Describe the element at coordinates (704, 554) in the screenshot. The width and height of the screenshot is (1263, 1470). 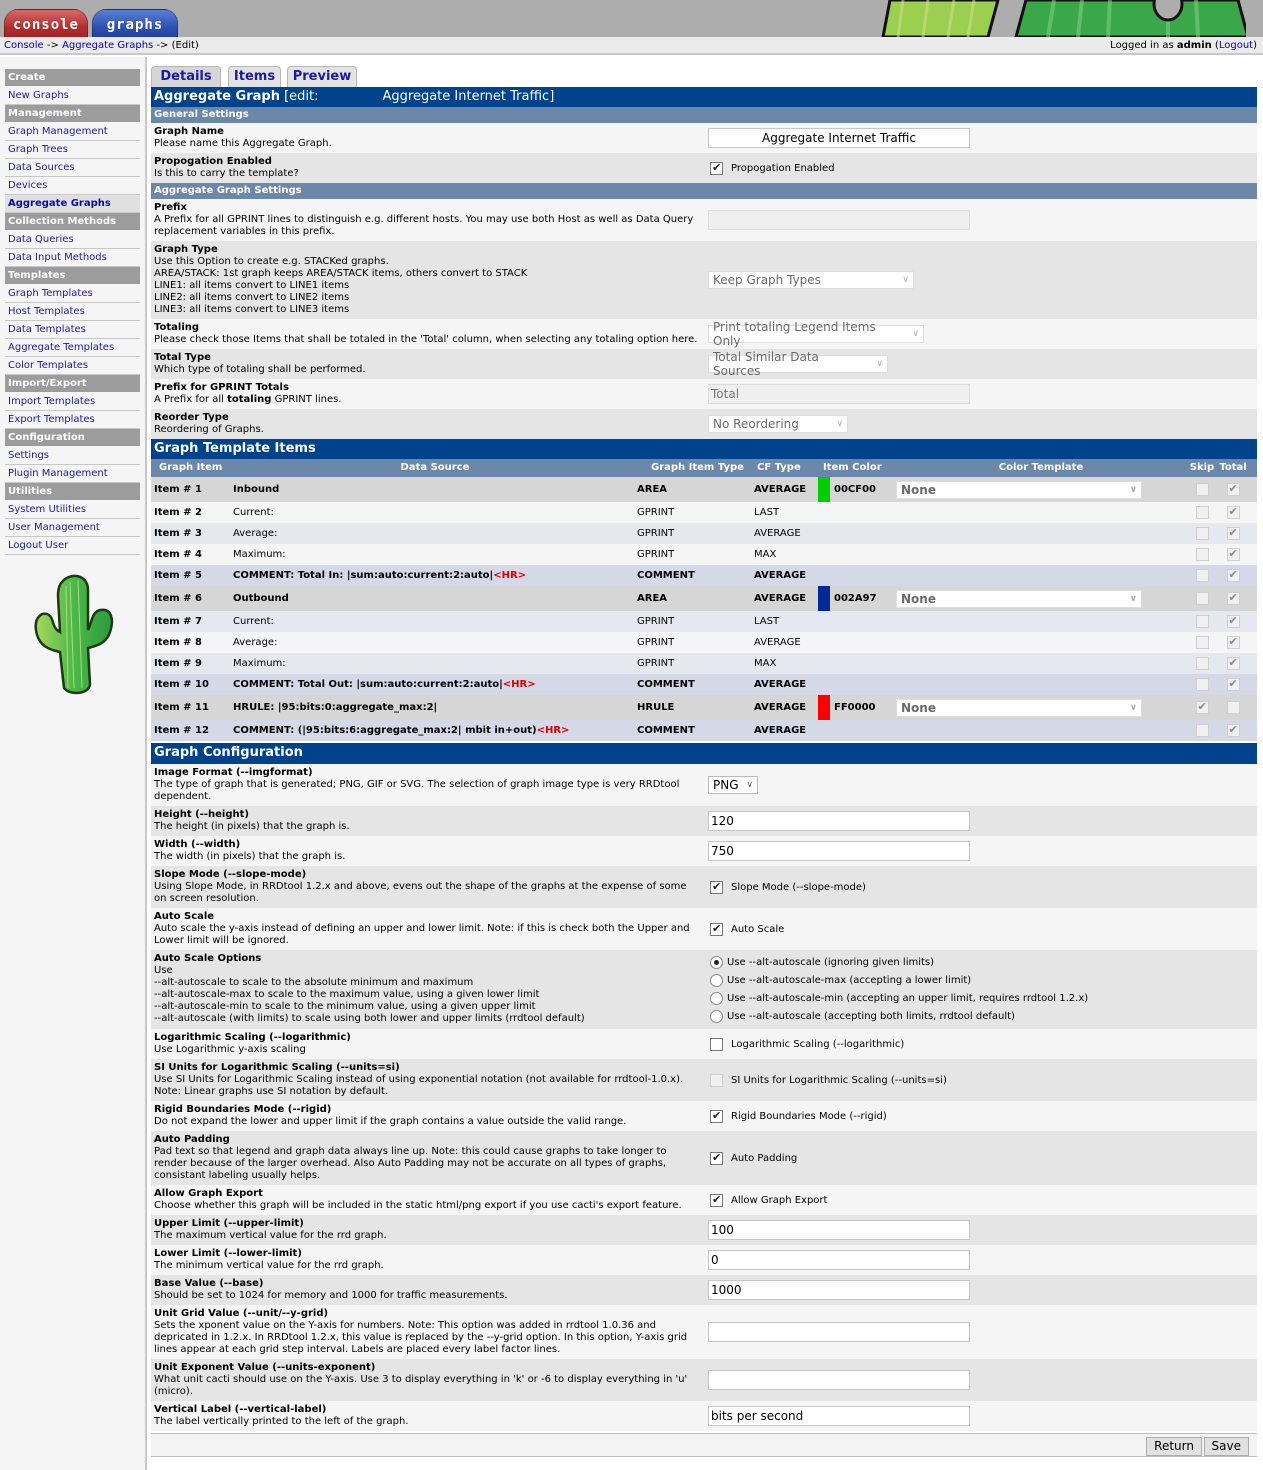
I see `item-row: Item # 4 Maximum: GPRINT MAX` at that location.